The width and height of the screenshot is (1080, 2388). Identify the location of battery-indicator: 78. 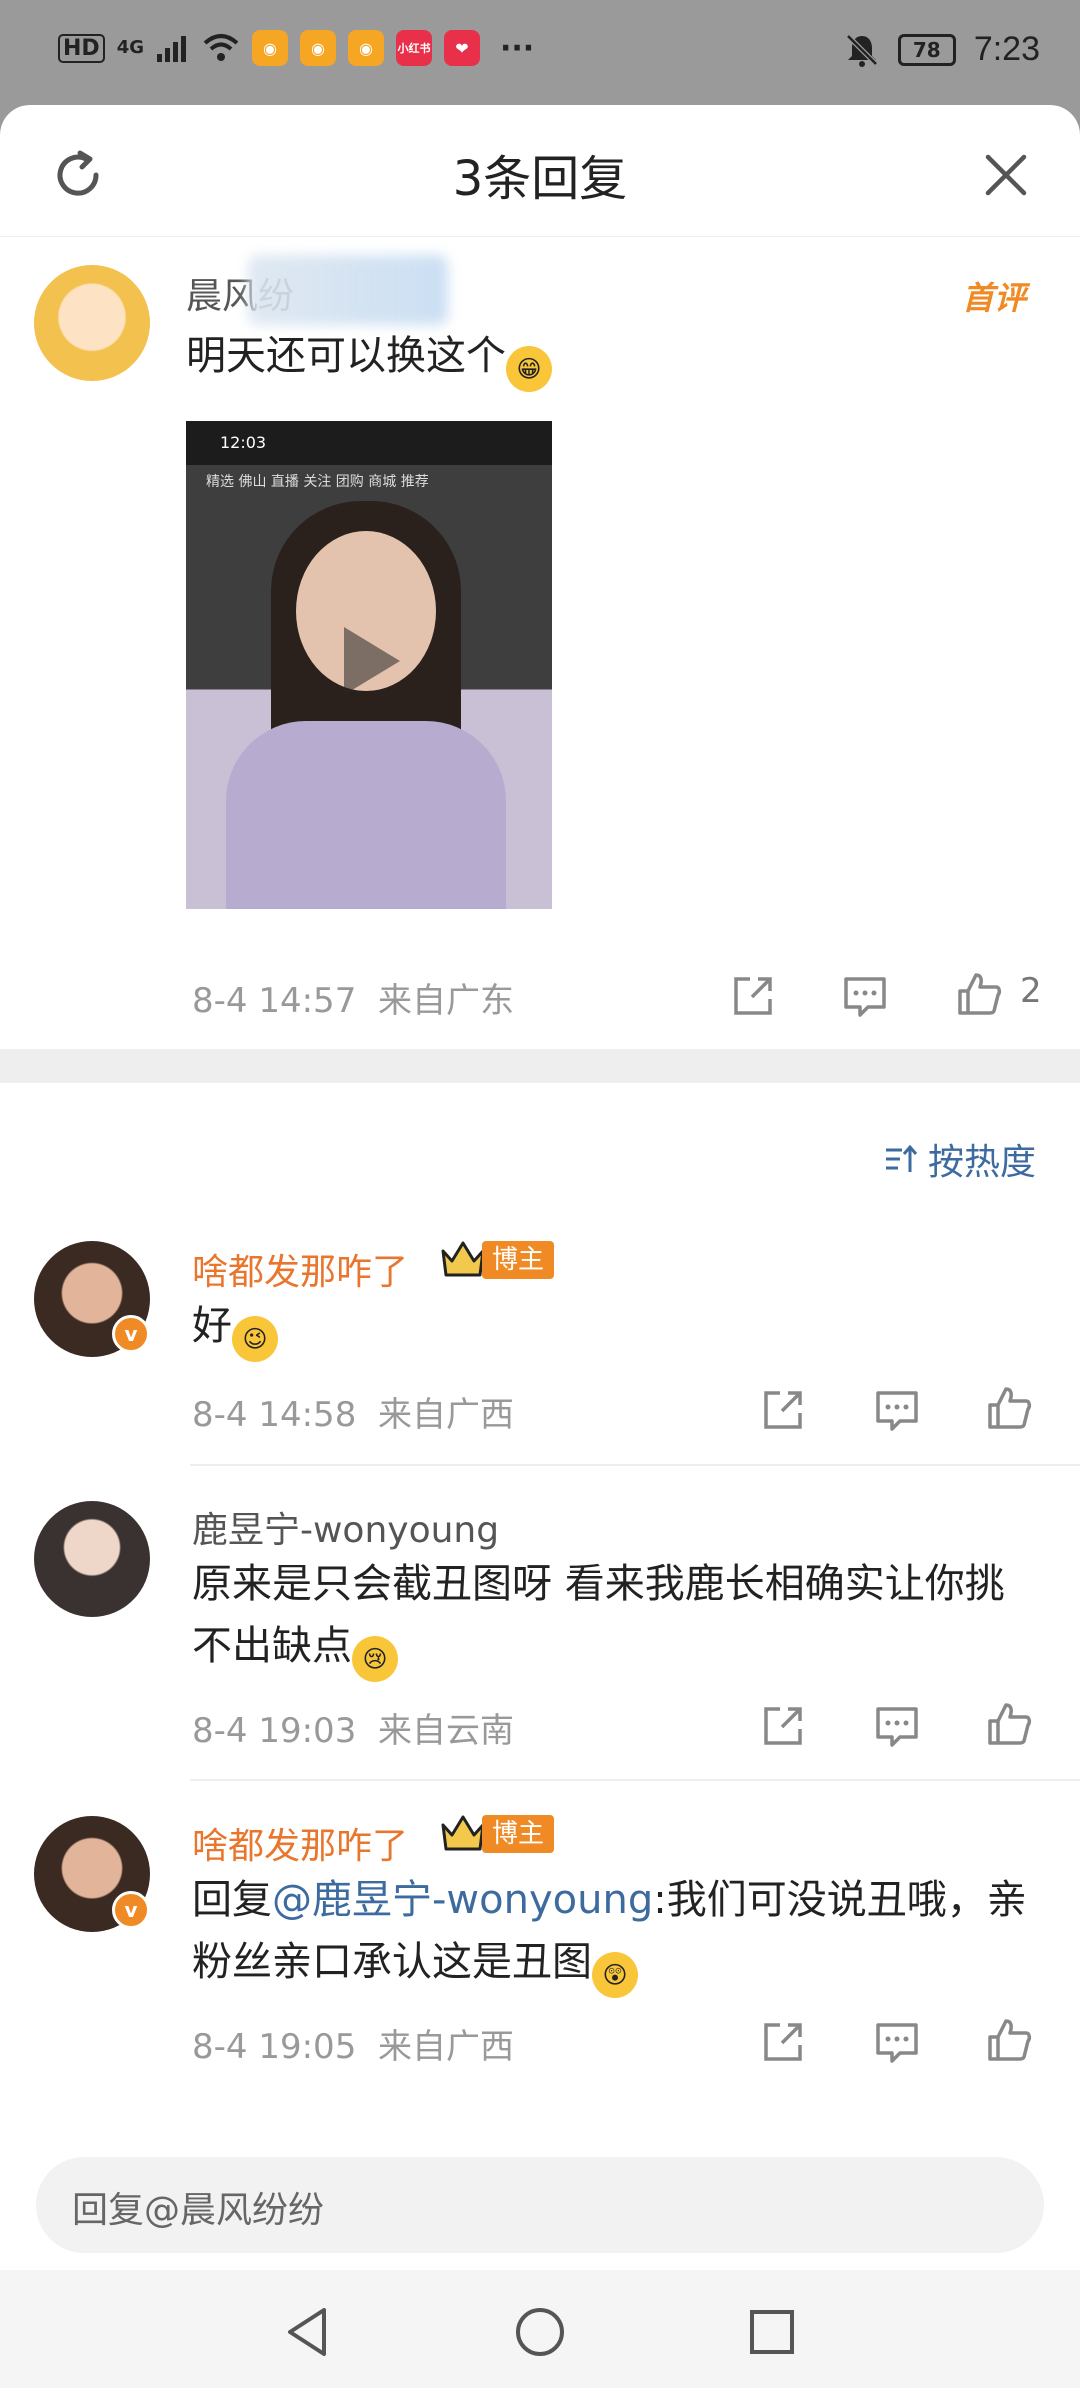
(926, 49).